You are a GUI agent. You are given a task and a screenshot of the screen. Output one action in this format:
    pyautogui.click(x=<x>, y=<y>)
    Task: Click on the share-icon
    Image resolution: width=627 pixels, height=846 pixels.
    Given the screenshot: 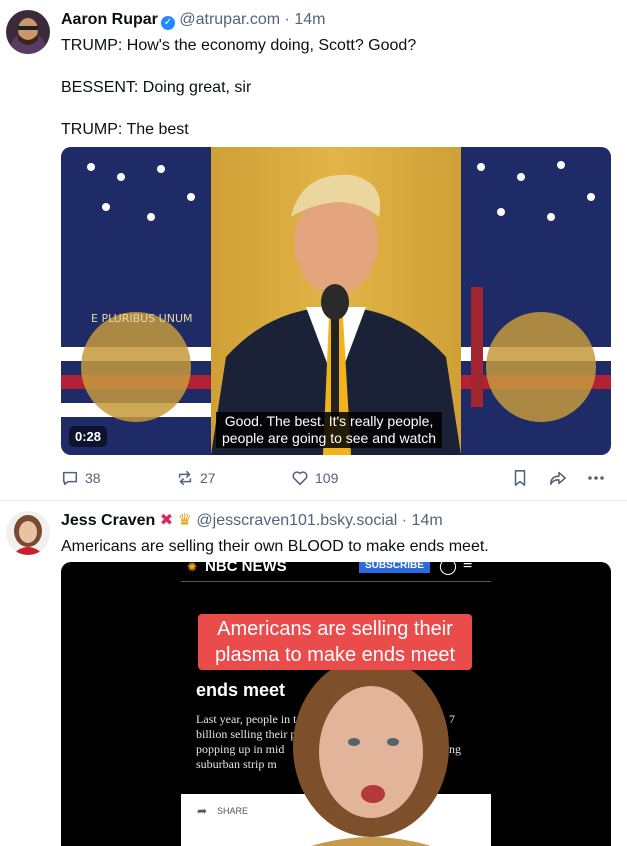 What is the action you would take?
    pyautogui.click(x=558, y=478)
    